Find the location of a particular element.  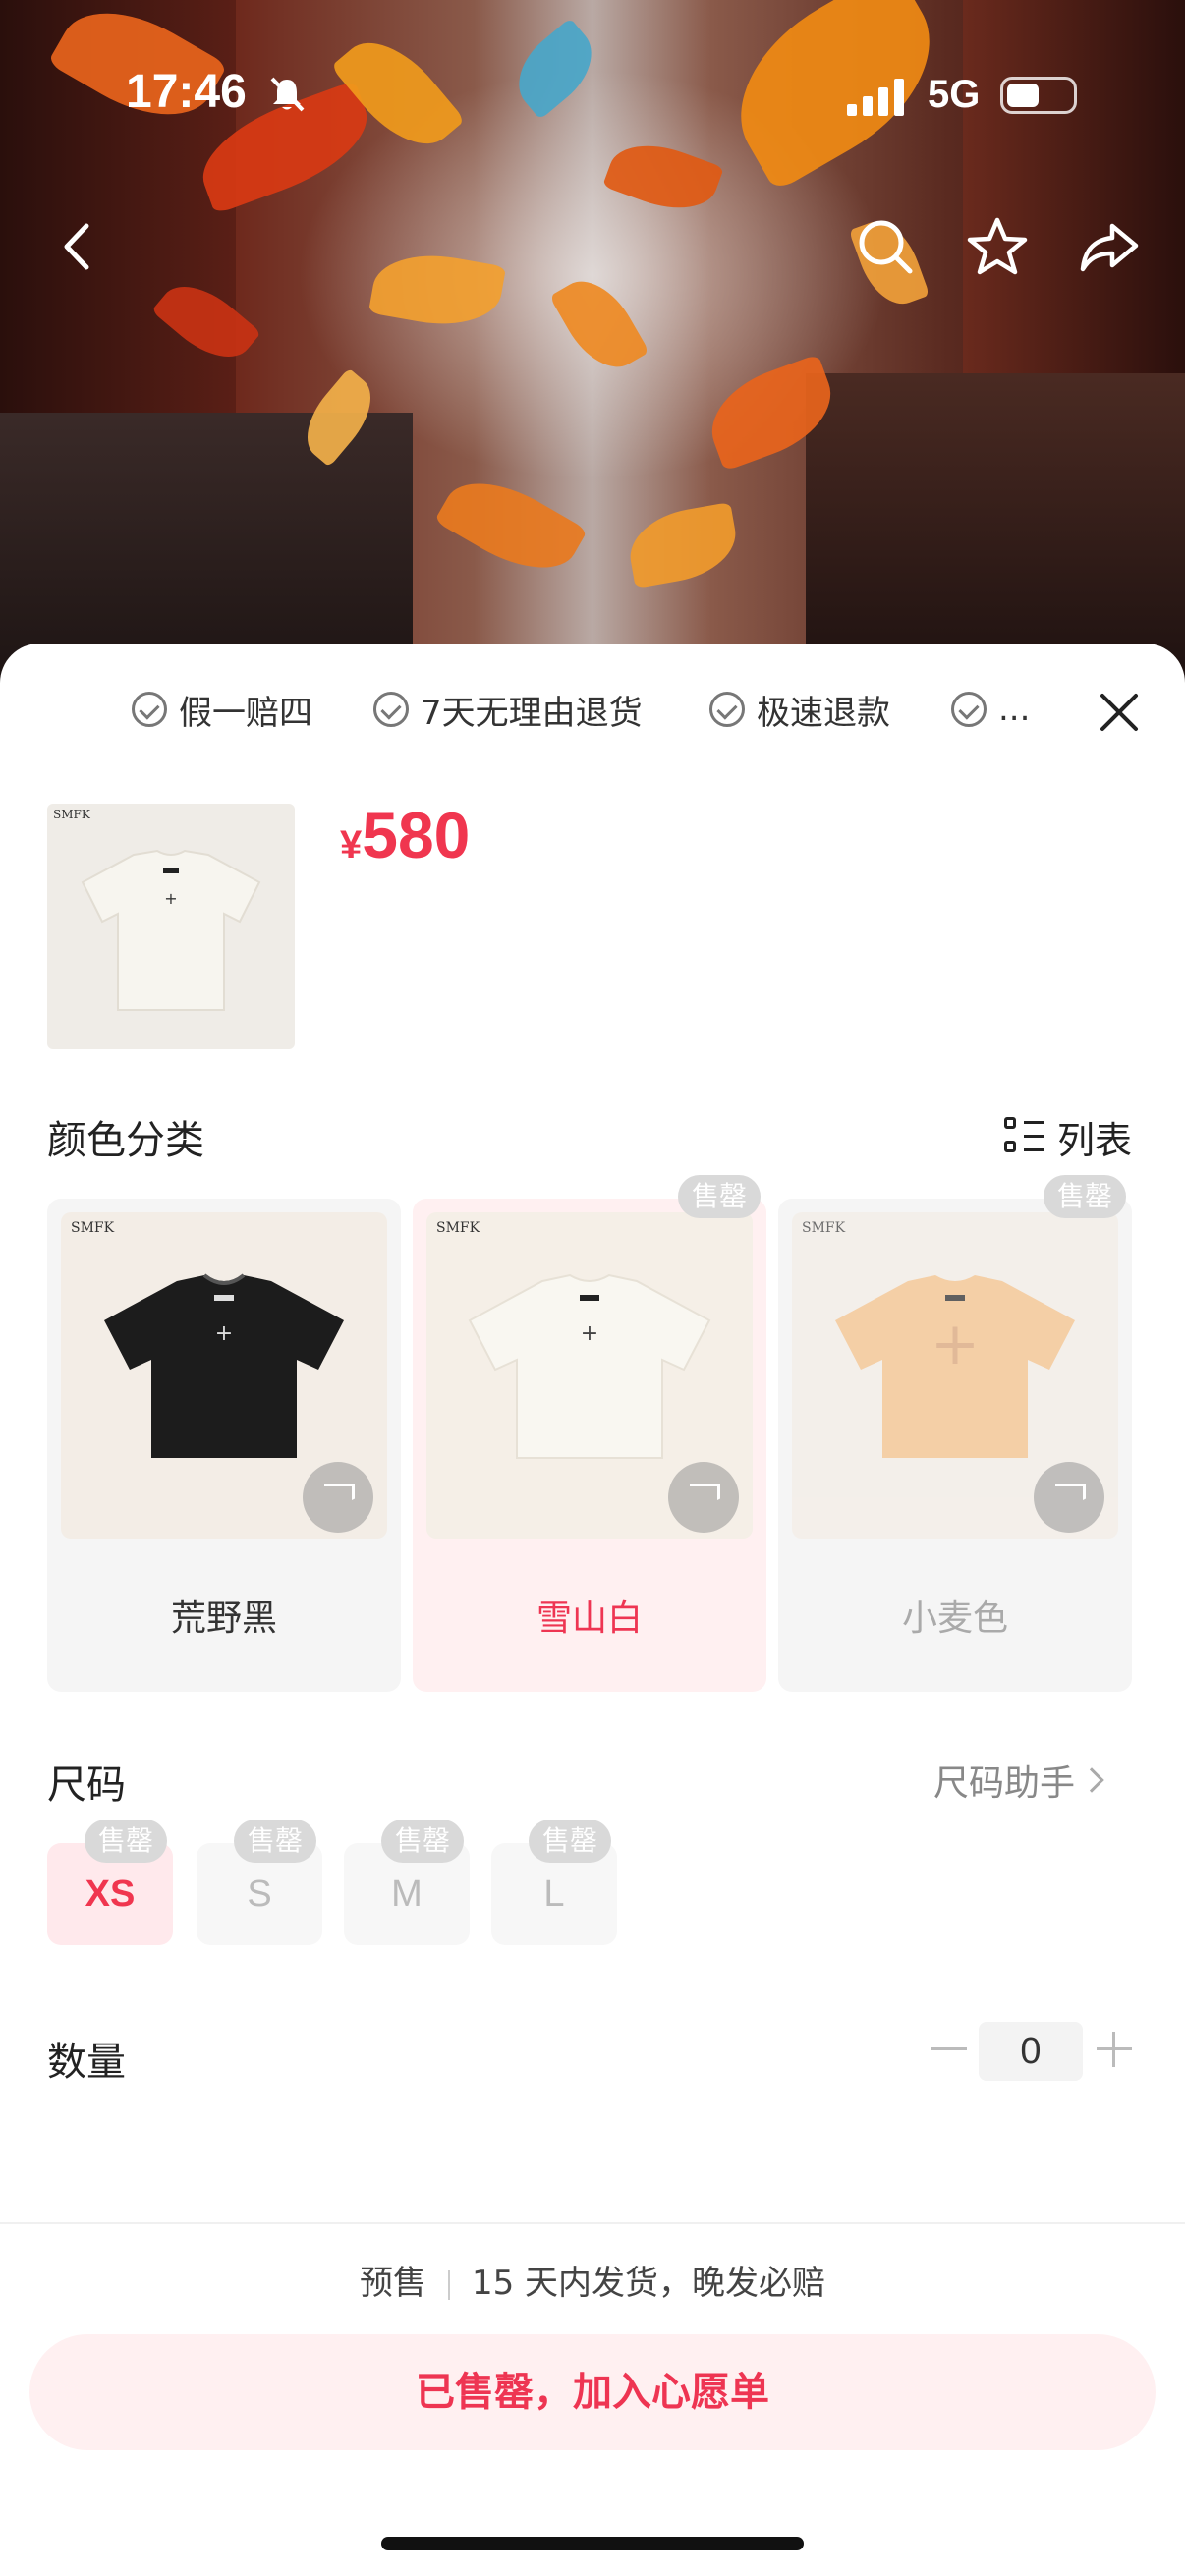

color-option-label: 小麦色 is located at coordinates (955, 1618).